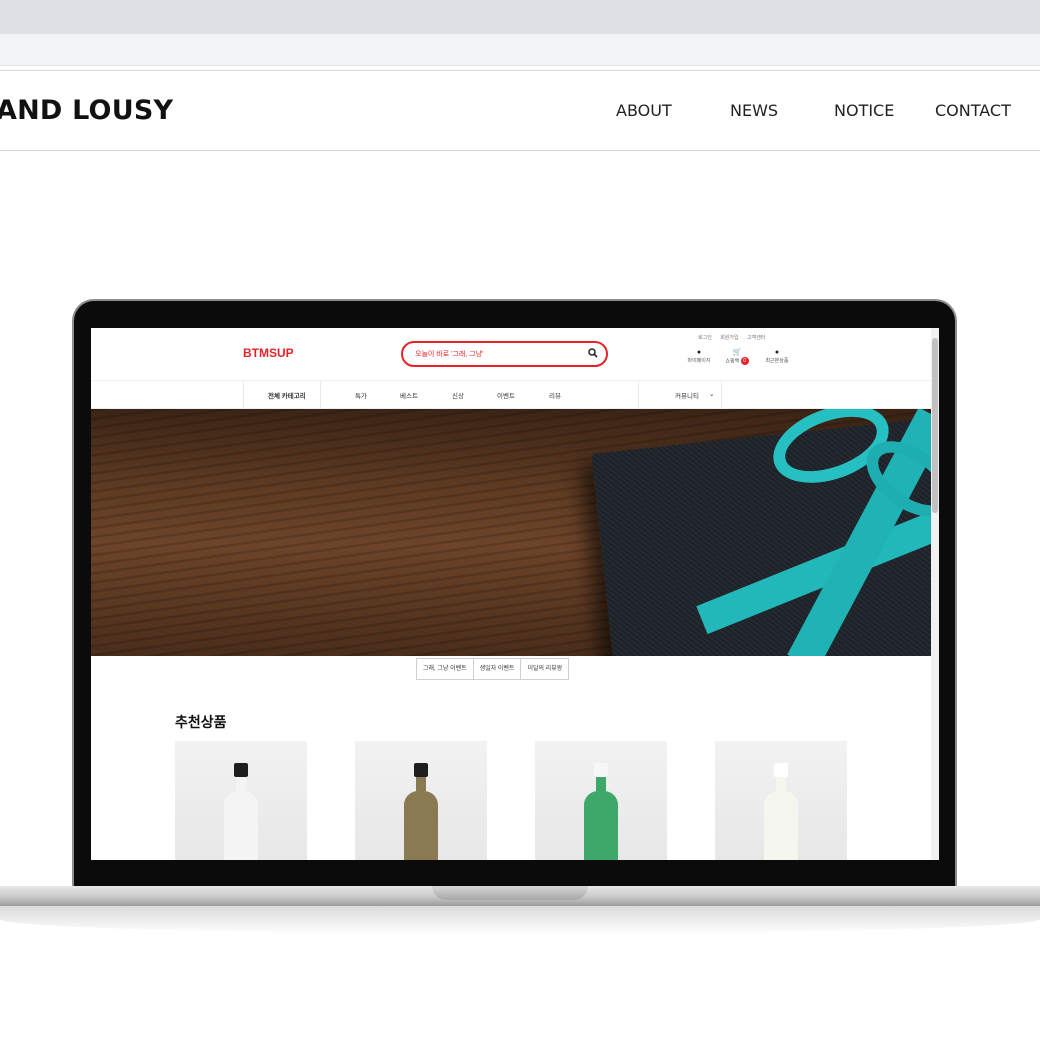  I want to click on chevron-down-icon: ⌄, so click(711, 394).